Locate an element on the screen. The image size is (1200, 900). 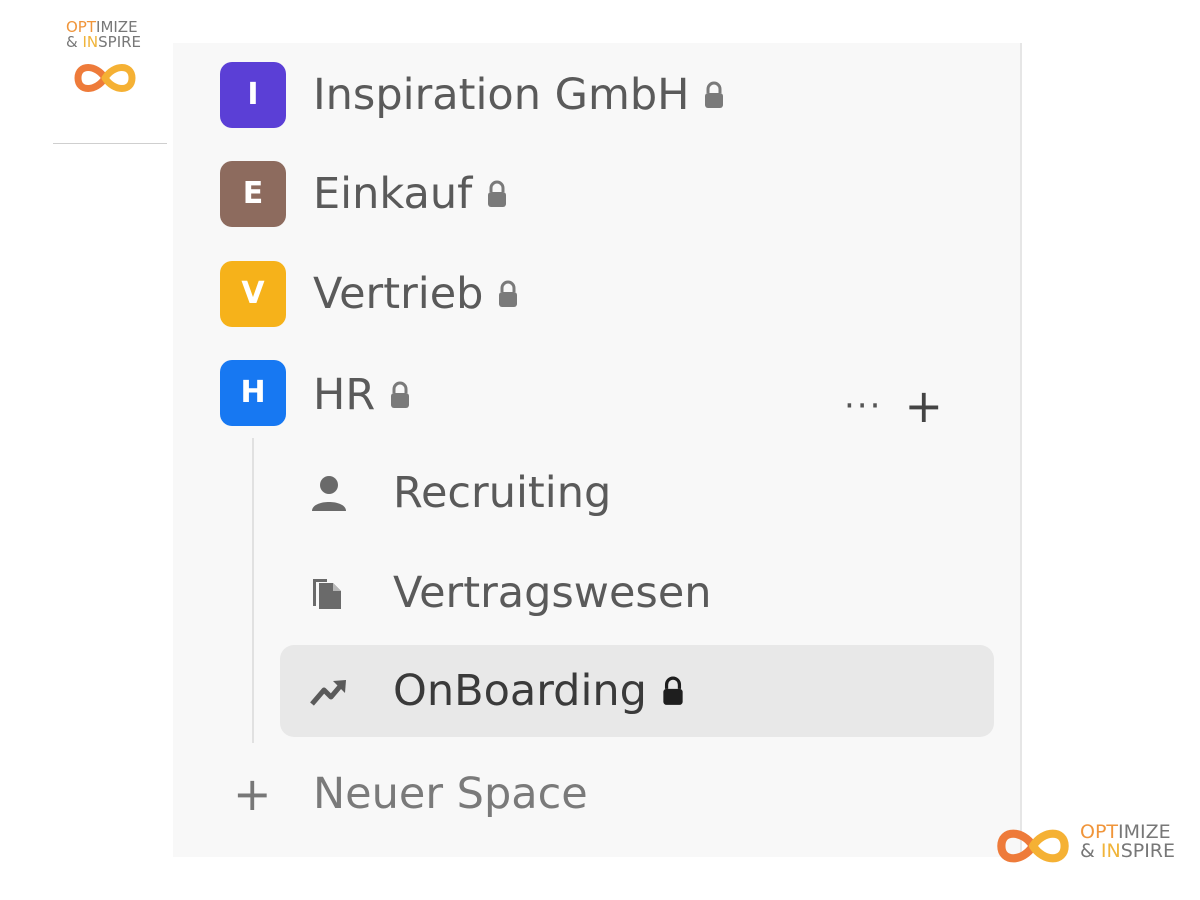
hr-actions: ··· + is located at coordinates (893, 406).